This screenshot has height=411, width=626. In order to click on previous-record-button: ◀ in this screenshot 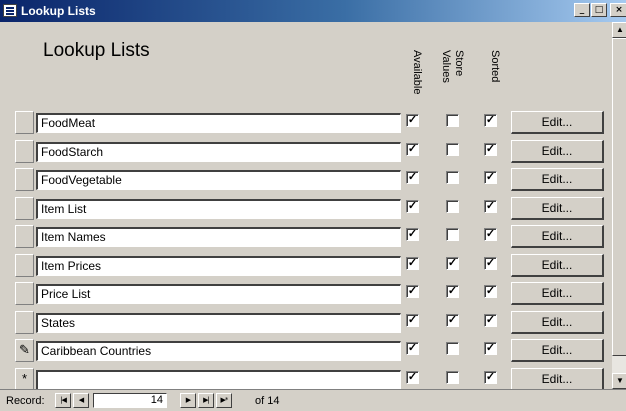, I will do `click(81, 400)`.